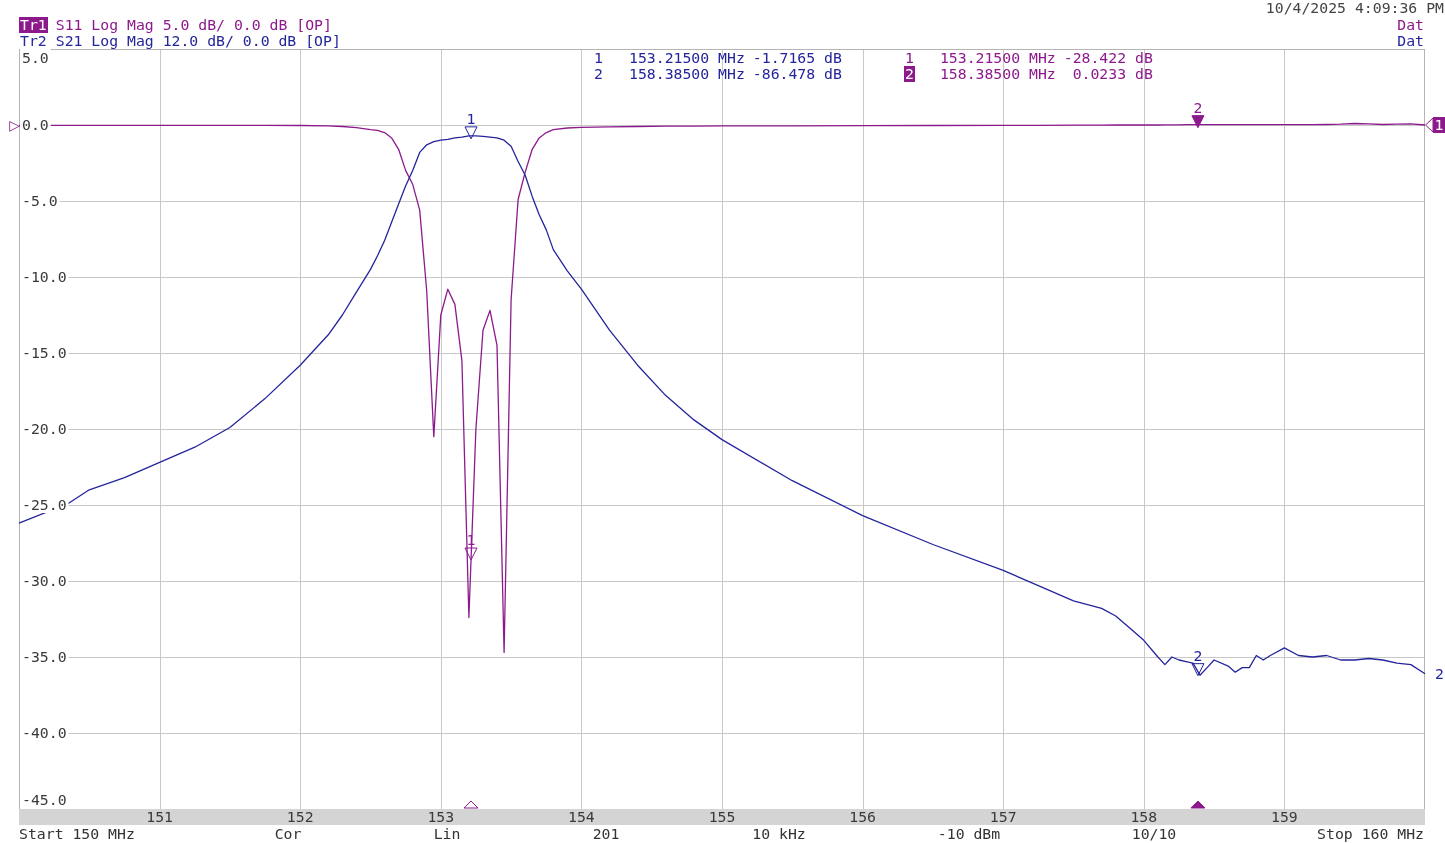 This screenshot has width=1445, height=843. Describe the element at coordinates (722, 816) in the screenshot. I see `x-axis-tick-label: 155` at that location.